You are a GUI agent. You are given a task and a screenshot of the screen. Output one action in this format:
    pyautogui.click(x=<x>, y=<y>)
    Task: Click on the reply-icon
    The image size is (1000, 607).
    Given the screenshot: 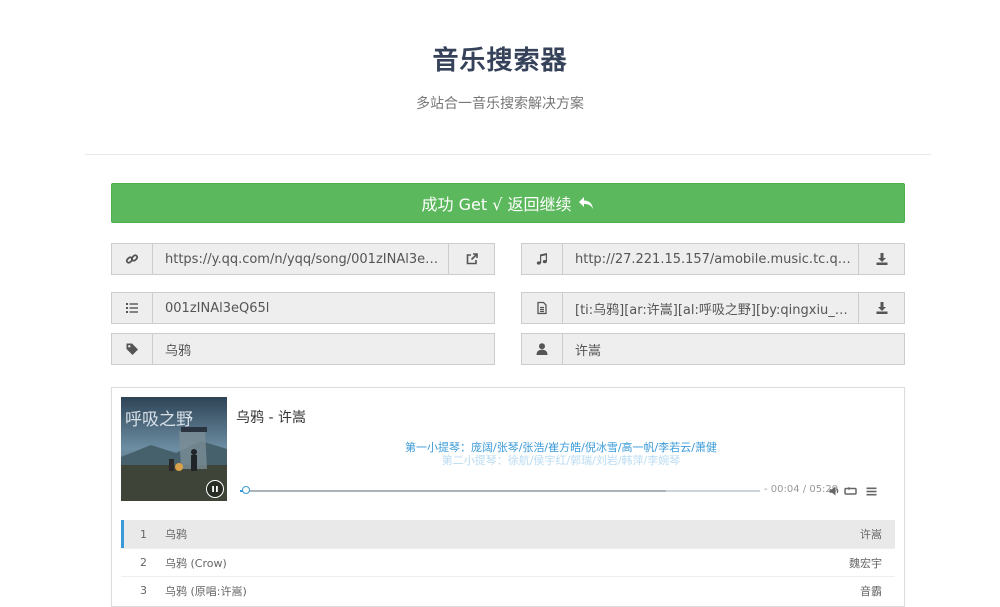 What is the action you would take?
    pyautogui.click(x=586, y=203)
    